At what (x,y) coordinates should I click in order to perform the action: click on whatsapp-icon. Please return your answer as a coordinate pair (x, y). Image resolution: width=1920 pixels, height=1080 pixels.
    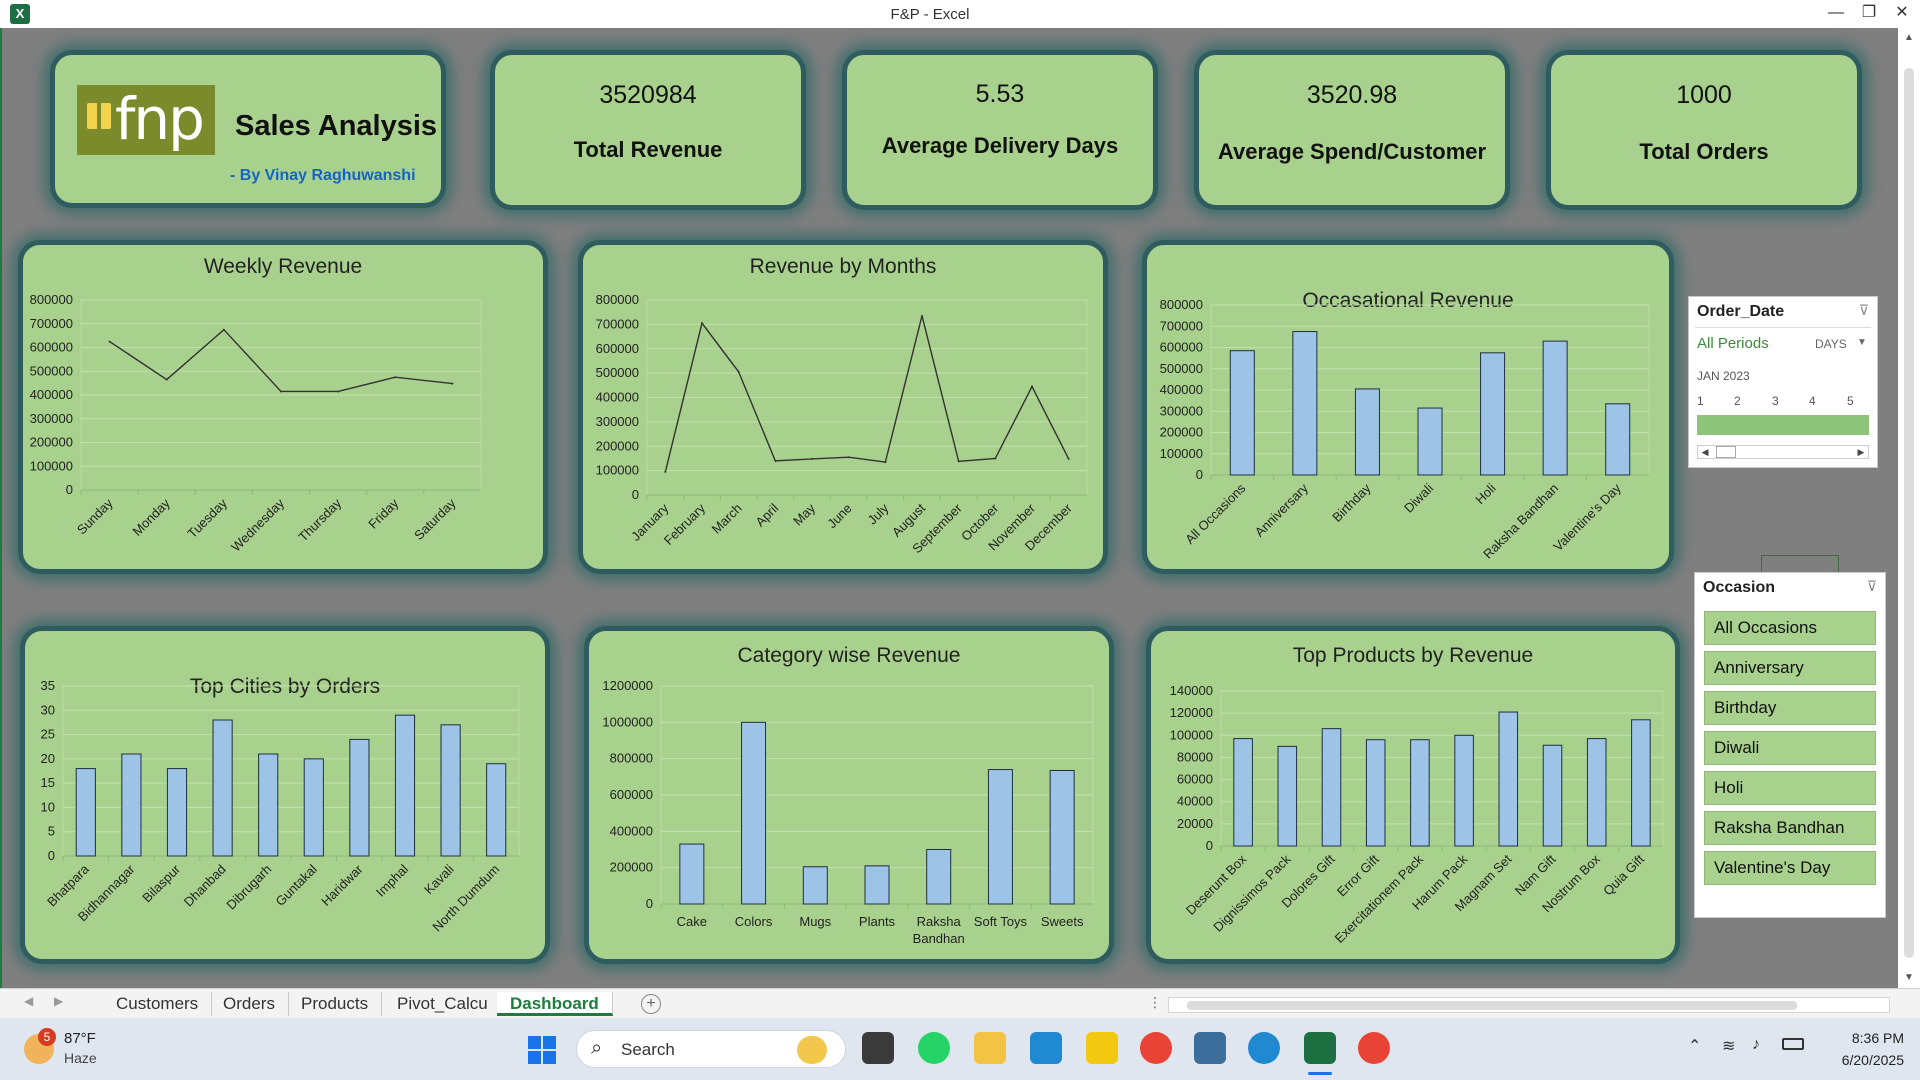
    Looking at the image, I should click on (934, 1048).